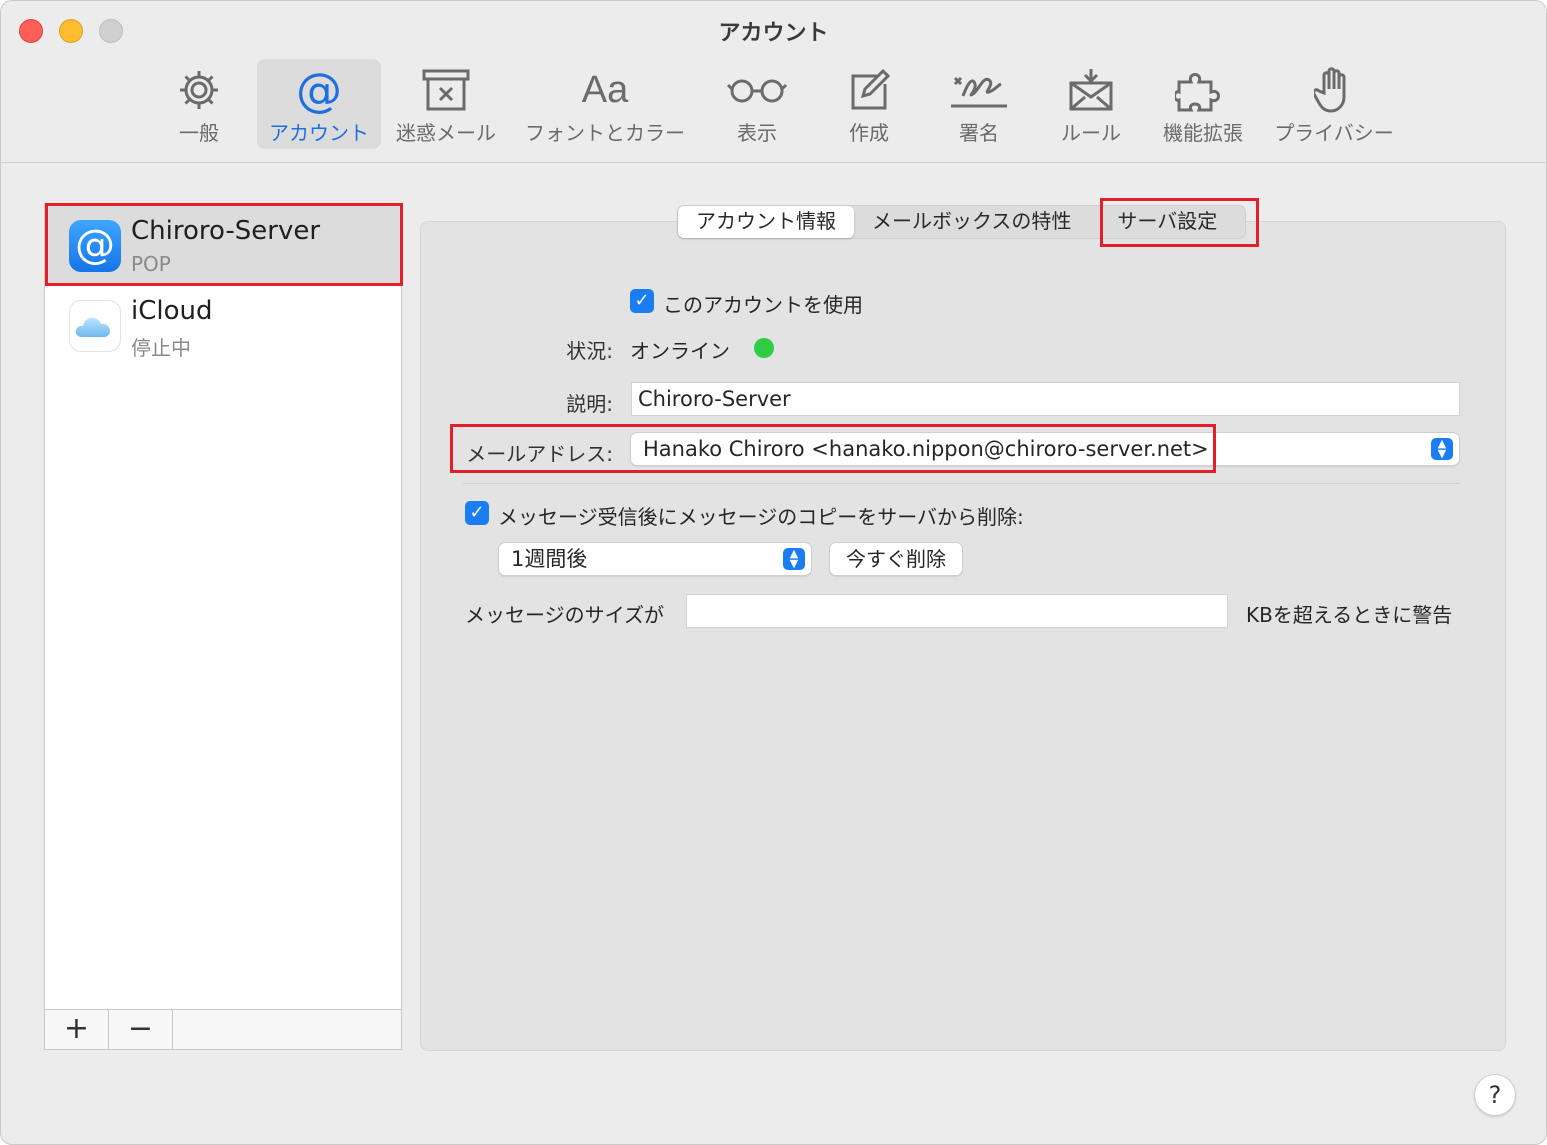  Describe the element at coordinates (757, 133) in the screenshot. I see `toolbar-label: 表示` at that location.